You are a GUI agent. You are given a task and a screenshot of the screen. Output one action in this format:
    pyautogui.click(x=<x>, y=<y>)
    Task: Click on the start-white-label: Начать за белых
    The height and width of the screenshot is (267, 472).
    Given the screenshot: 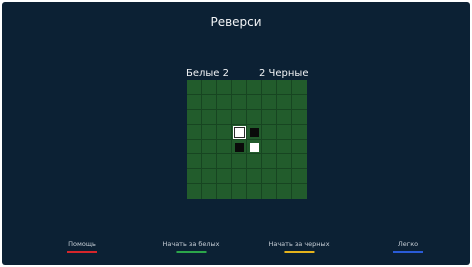 What is the action you would take?
    pyautogui.click(x=191, y=244)
    